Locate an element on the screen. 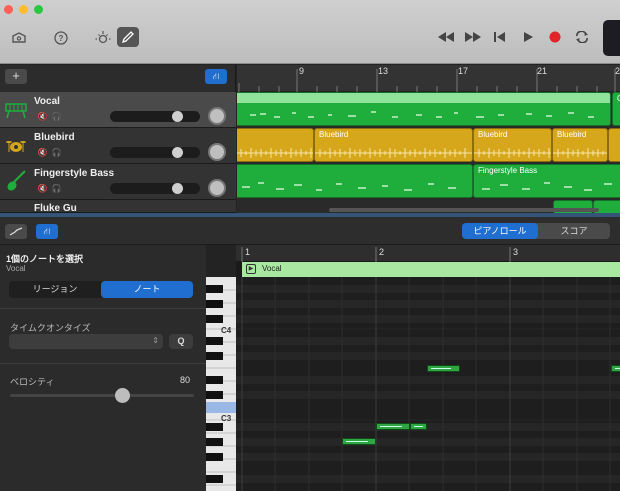 This screenshot has width=620, height=491. quantize-button: Q is located at coordinates (181, 341).